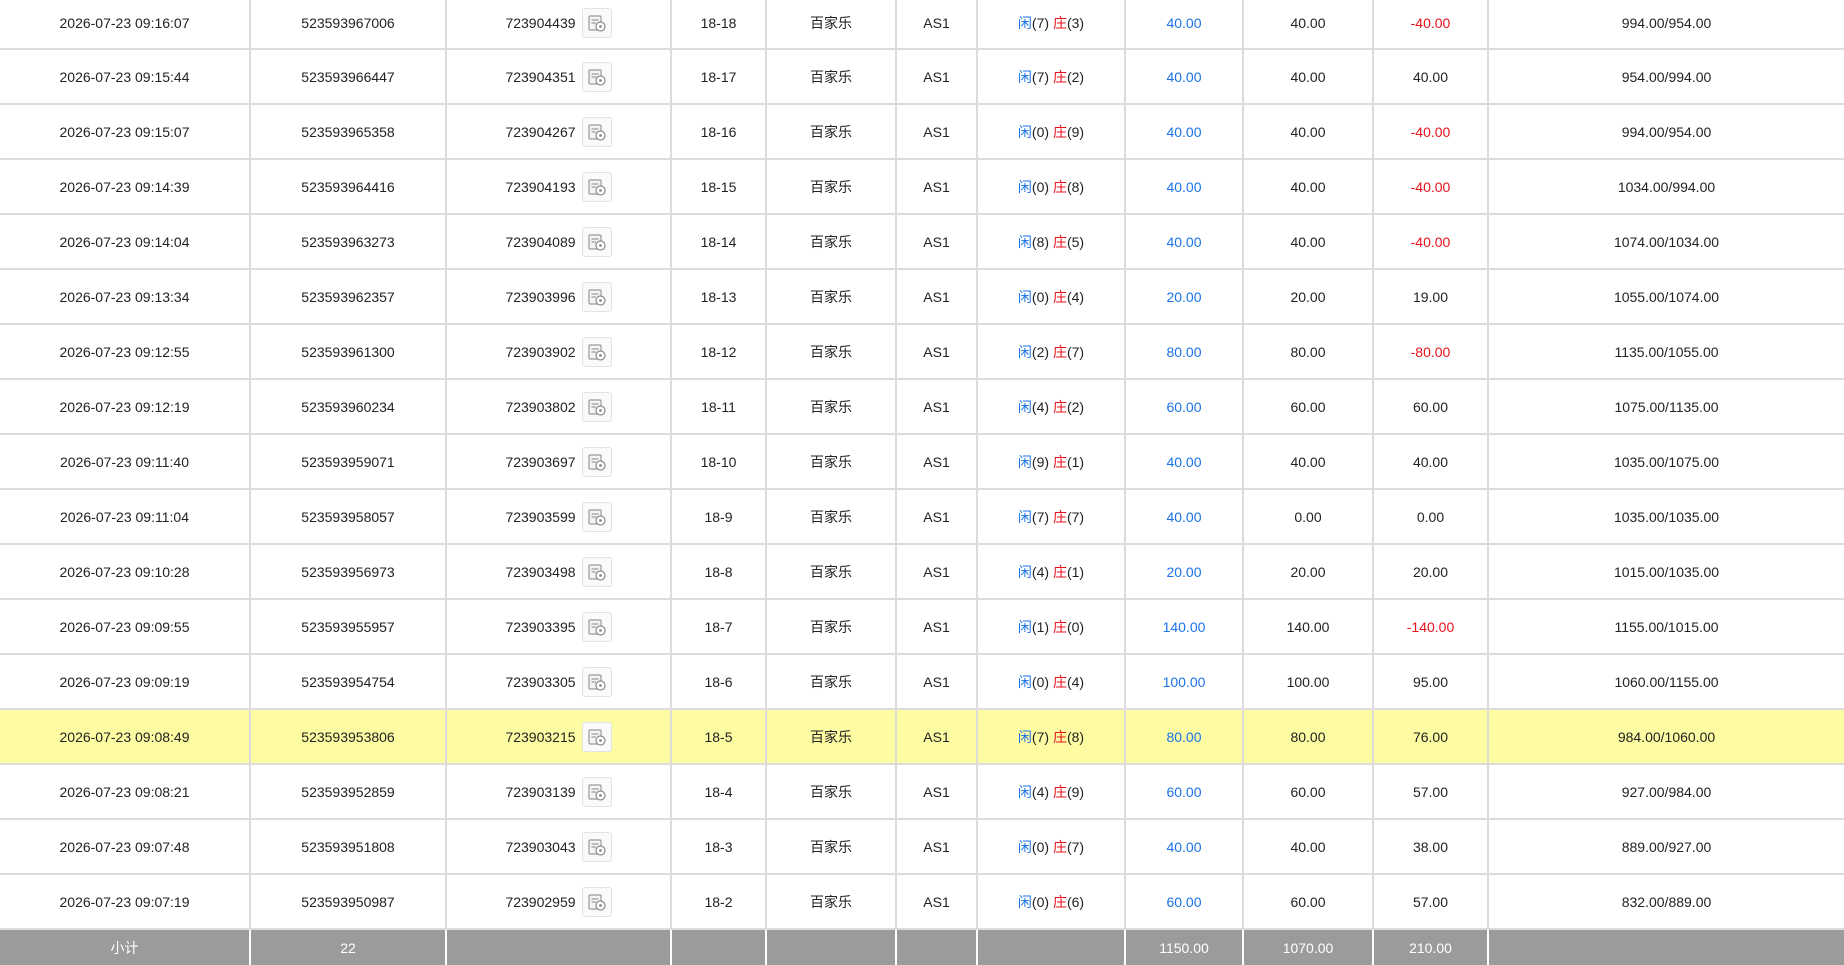  I want to click on valid-bet-amount: 0.00, so click(1308, 517).